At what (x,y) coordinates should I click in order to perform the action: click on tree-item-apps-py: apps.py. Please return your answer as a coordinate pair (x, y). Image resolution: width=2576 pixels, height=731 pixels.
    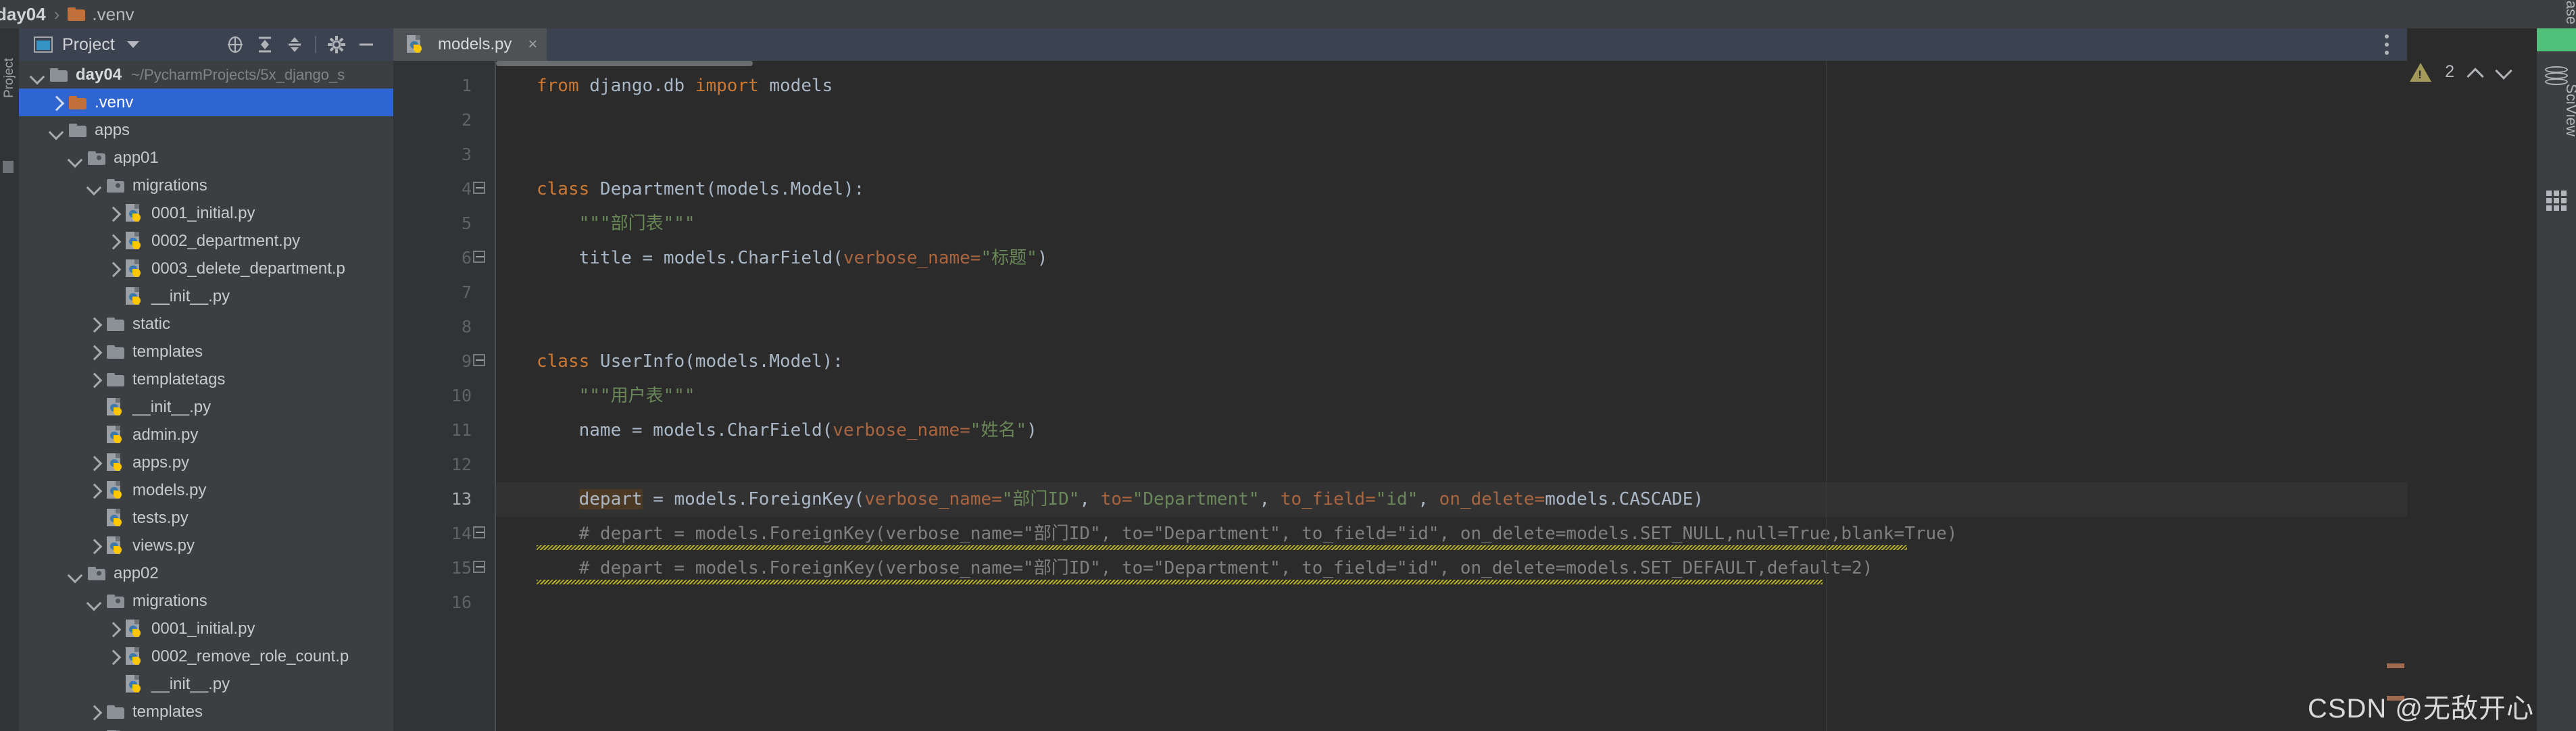
    Looking at the image, I should click on (206, 462).